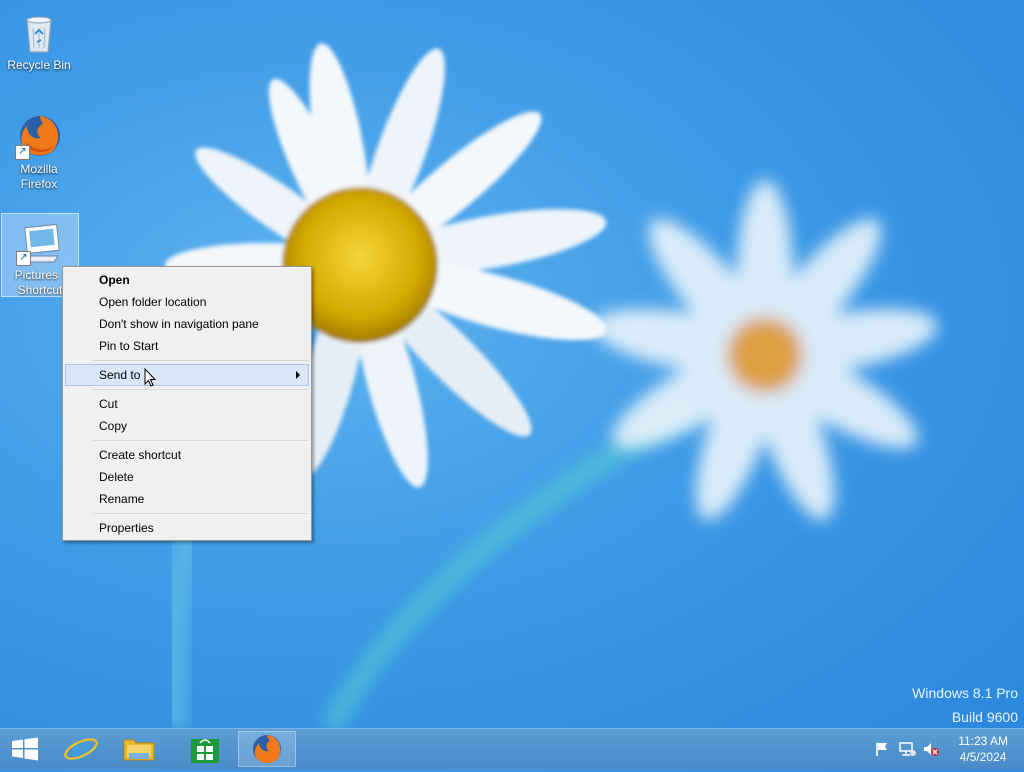 The height and width of the screenshot is (772, 1024). I want to click on menu-item-cut: Cut, so click(187, 404).